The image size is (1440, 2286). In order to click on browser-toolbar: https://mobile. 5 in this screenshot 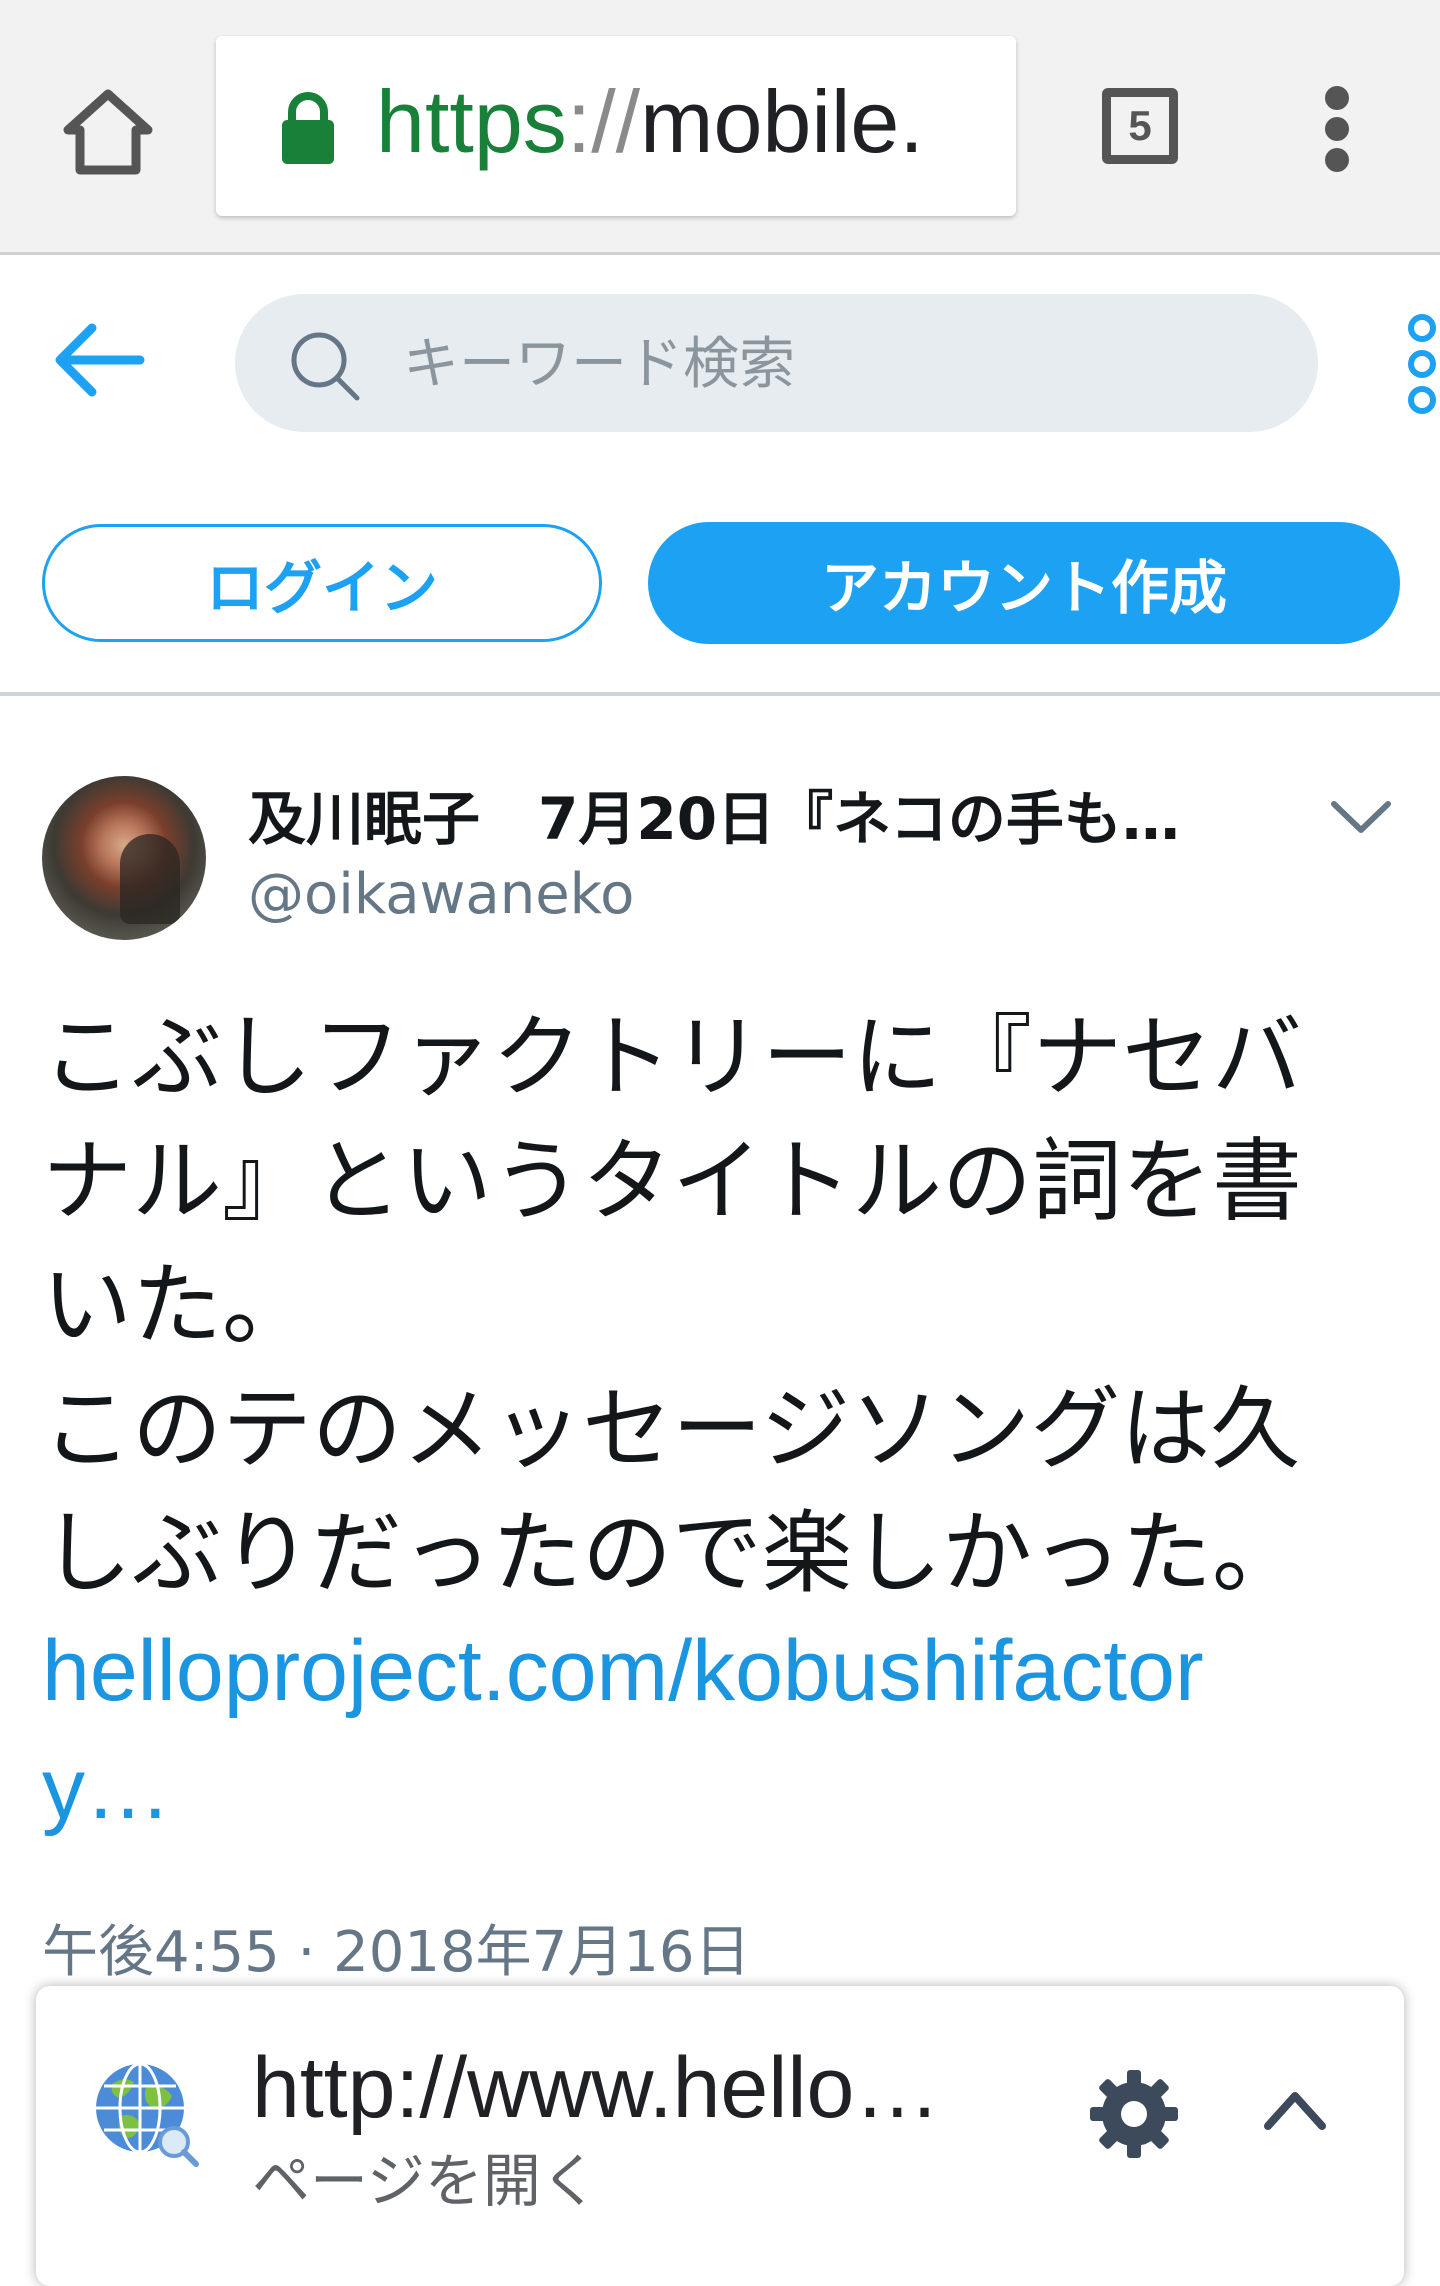, I will do `click(720, 127)`.